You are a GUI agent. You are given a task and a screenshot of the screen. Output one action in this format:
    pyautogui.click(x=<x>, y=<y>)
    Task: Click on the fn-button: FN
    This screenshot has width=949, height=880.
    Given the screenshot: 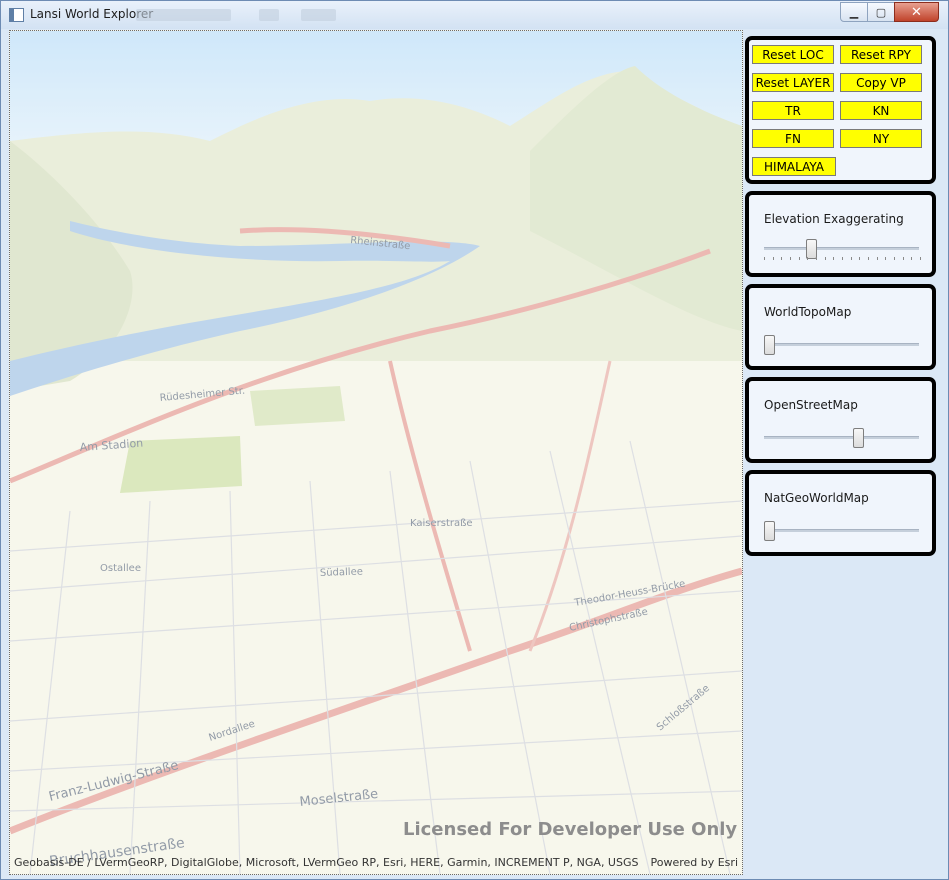 What is the action you would take?
    pyautogui.click(x=793, y=138)
    